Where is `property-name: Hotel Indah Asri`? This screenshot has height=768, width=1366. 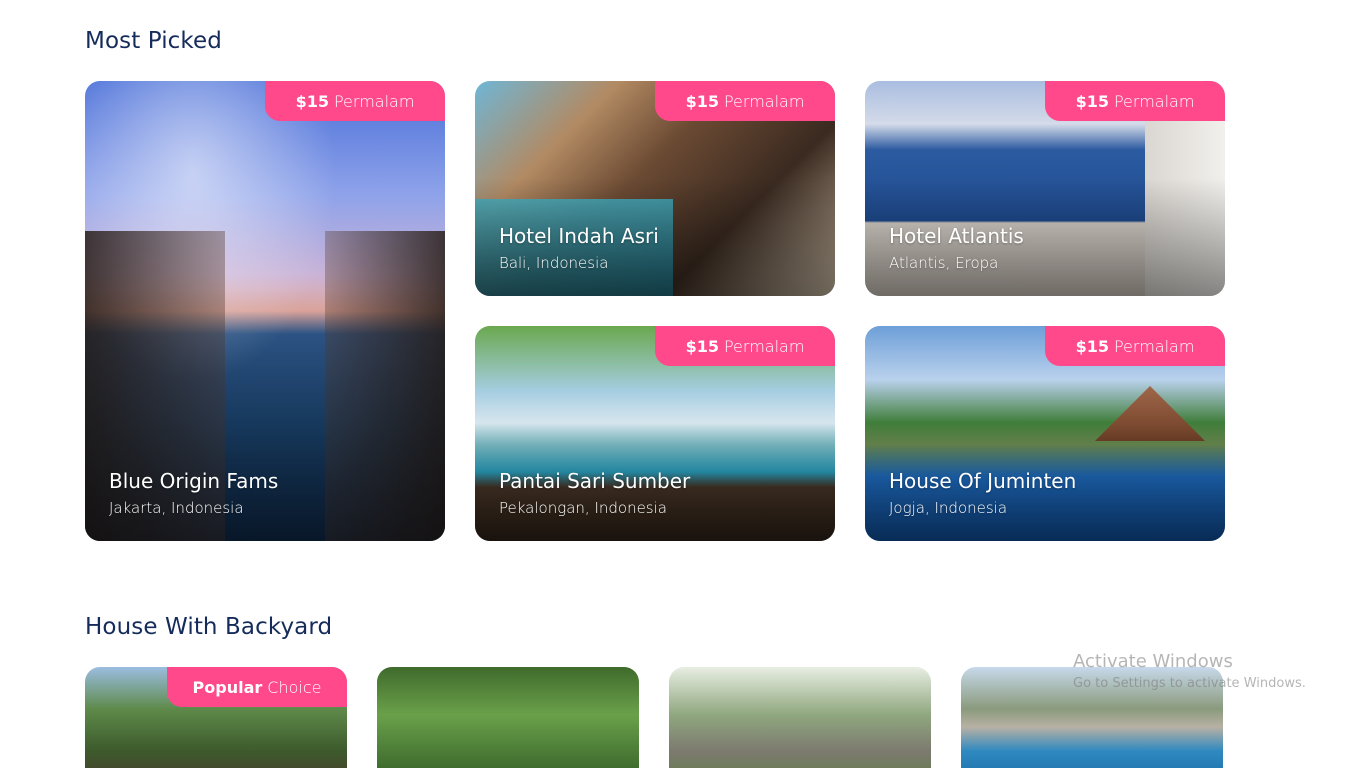
property-name: Hotel Indah Asri is located at coordinates (579, 236).